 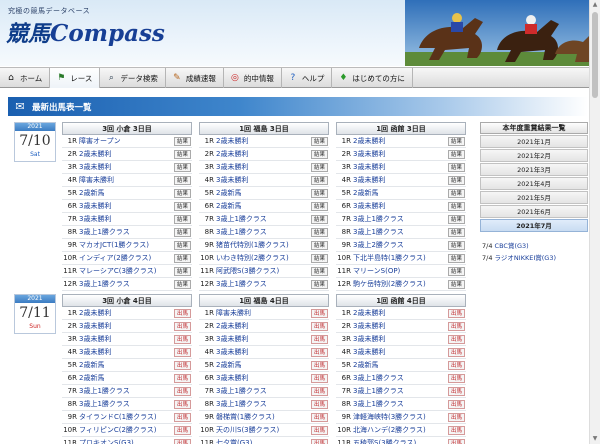 I want to click on scroll-down-arrow-icon: ▼, so click(x=595, y=439).